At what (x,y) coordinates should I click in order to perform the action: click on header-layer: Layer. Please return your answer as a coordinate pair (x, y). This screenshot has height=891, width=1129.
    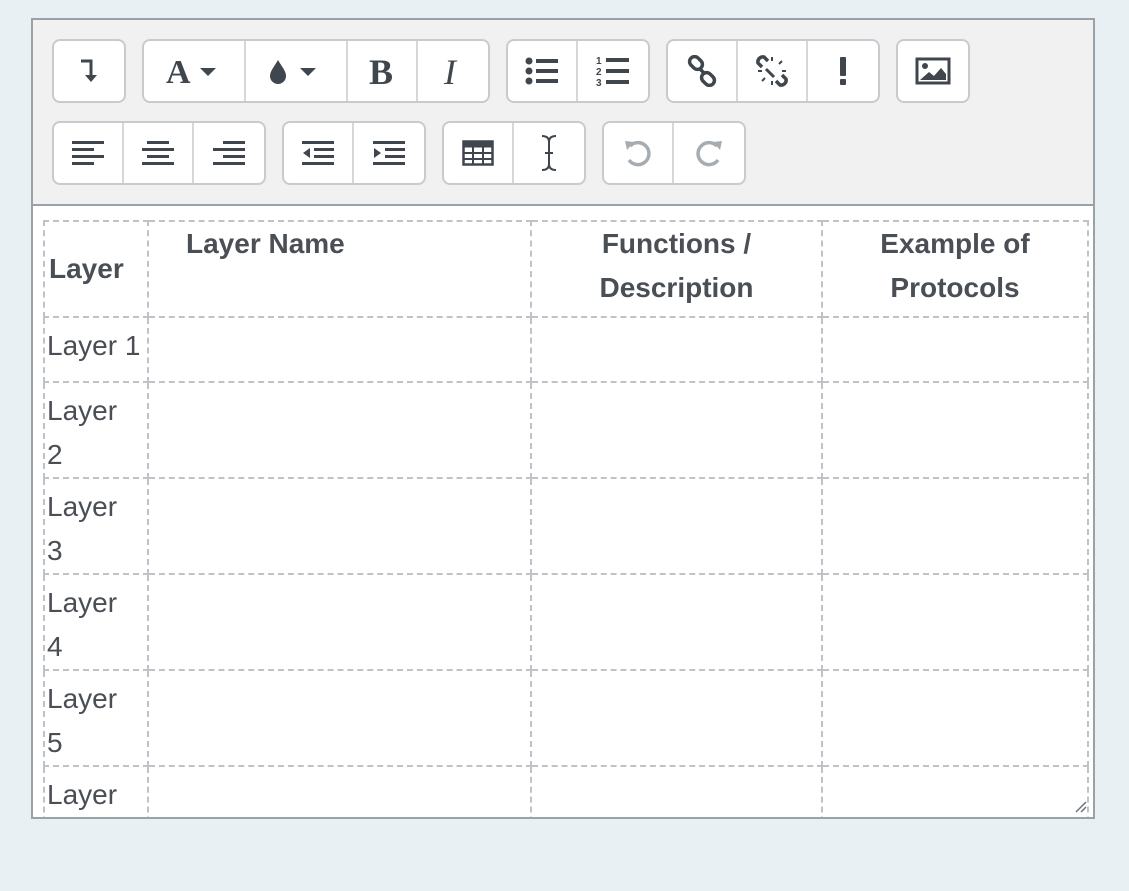
    Looking at the image, I should click on (96, 269).